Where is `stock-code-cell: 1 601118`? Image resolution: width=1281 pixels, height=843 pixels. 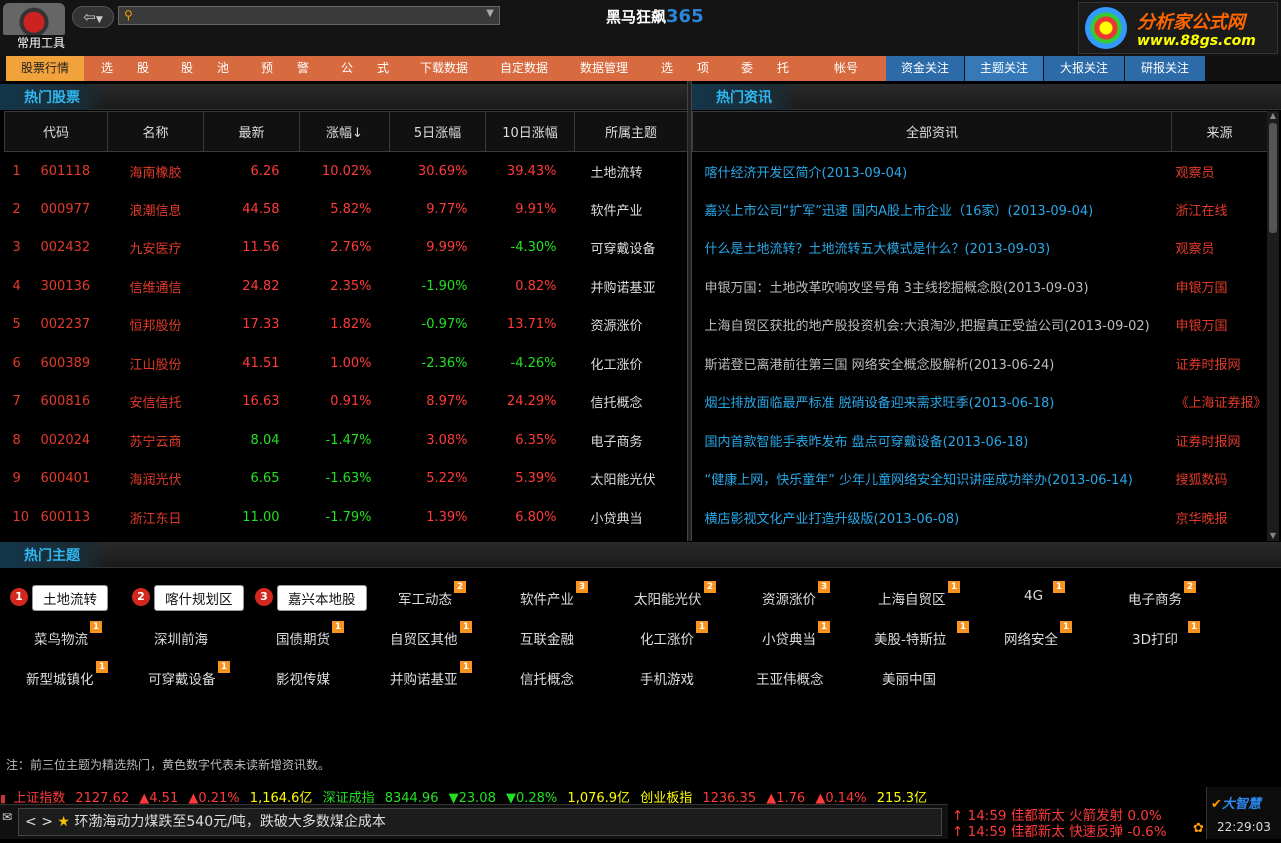
stock-code-cell: 1 601118 is located at coordinates (56, 171).